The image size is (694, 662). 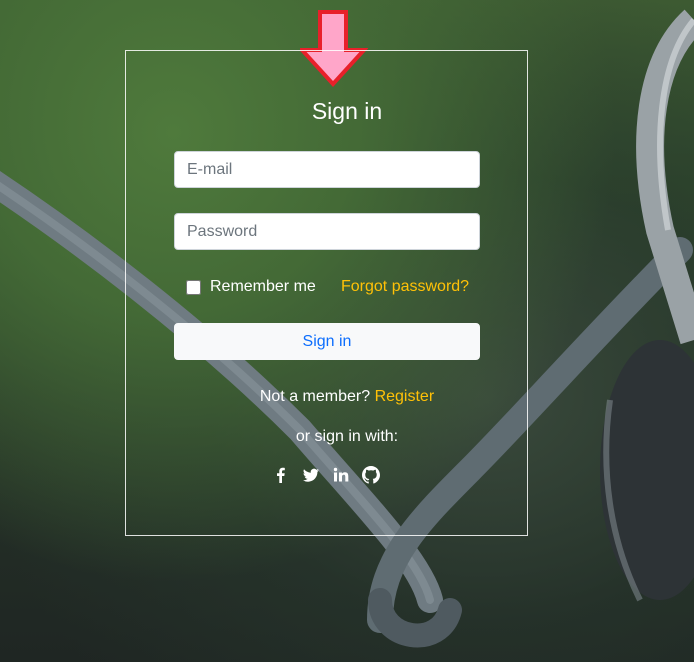 I want to click on remember-me-checkbox, so click(x=193, y=287).